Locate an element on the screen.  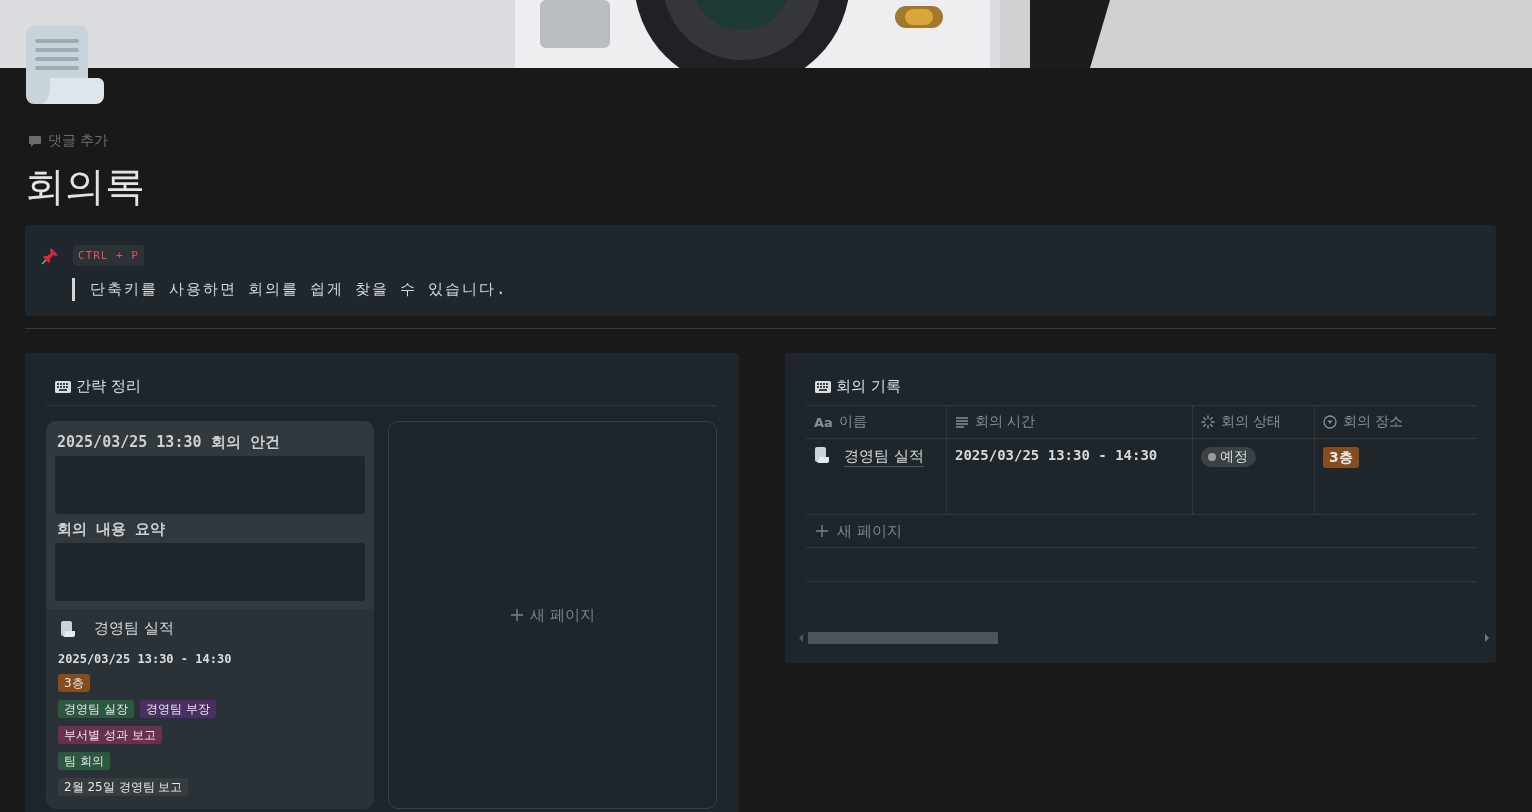
section-heading: 회의 내용 요약 is located at coordinates (111, 530).